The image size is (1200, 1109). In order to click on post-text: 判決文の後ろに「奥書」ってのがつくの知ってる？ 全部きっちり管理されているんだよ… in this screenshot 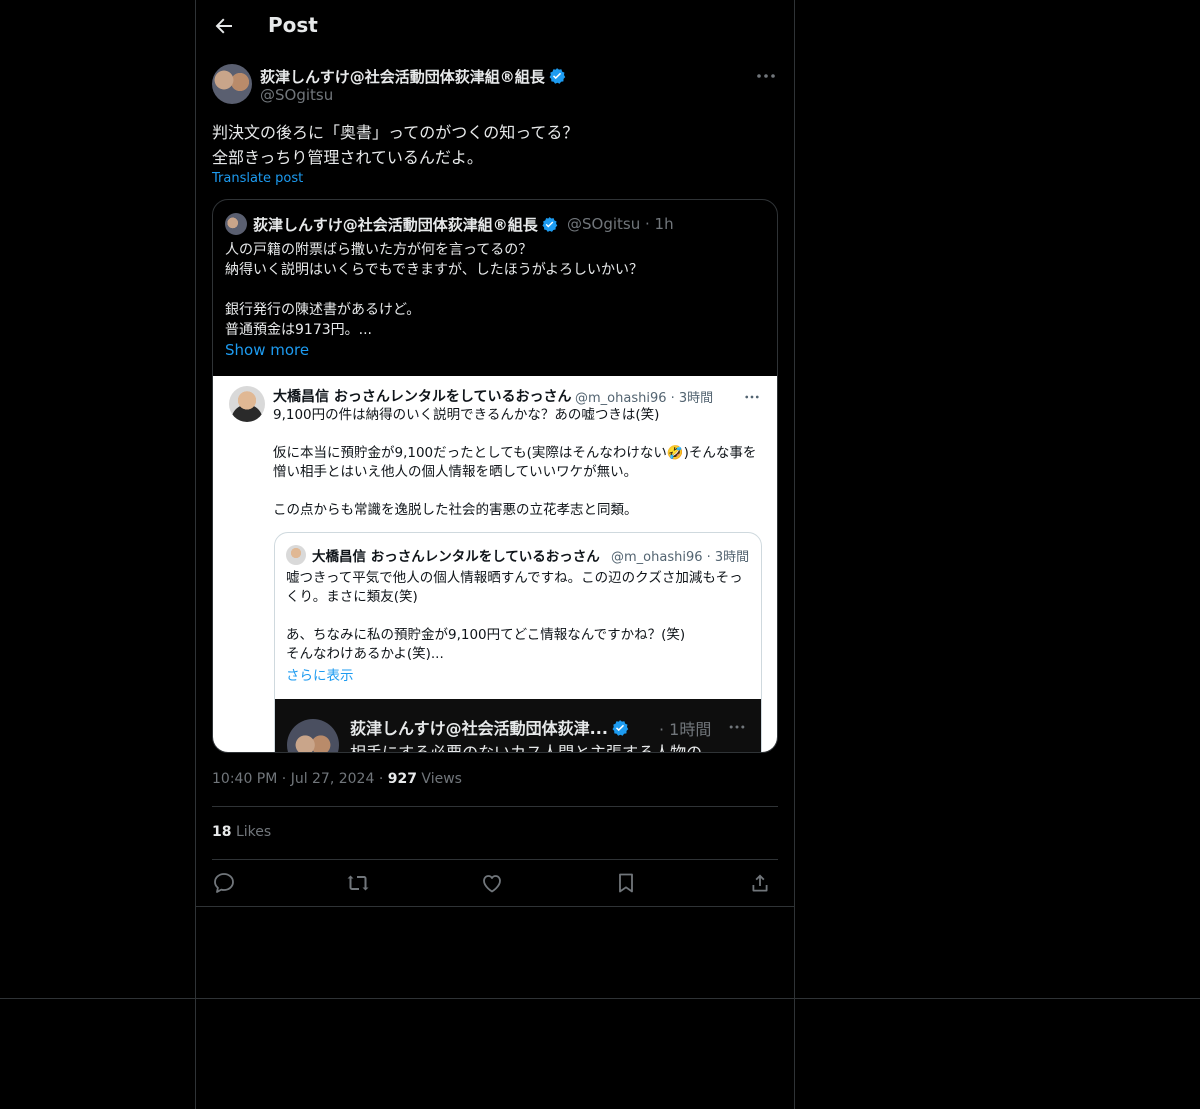, I will do `click(495, 145)`.